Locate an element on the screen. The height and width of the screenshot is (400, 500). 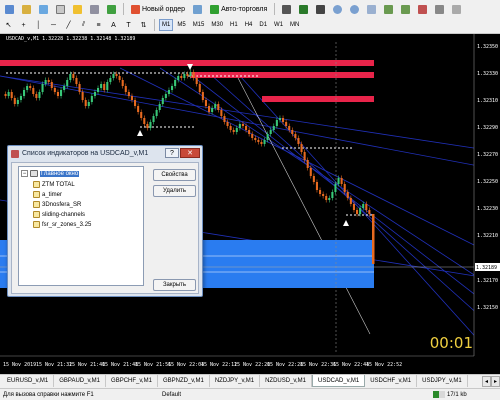
channel-button: ⫽ is located at coordinates (83, 25).